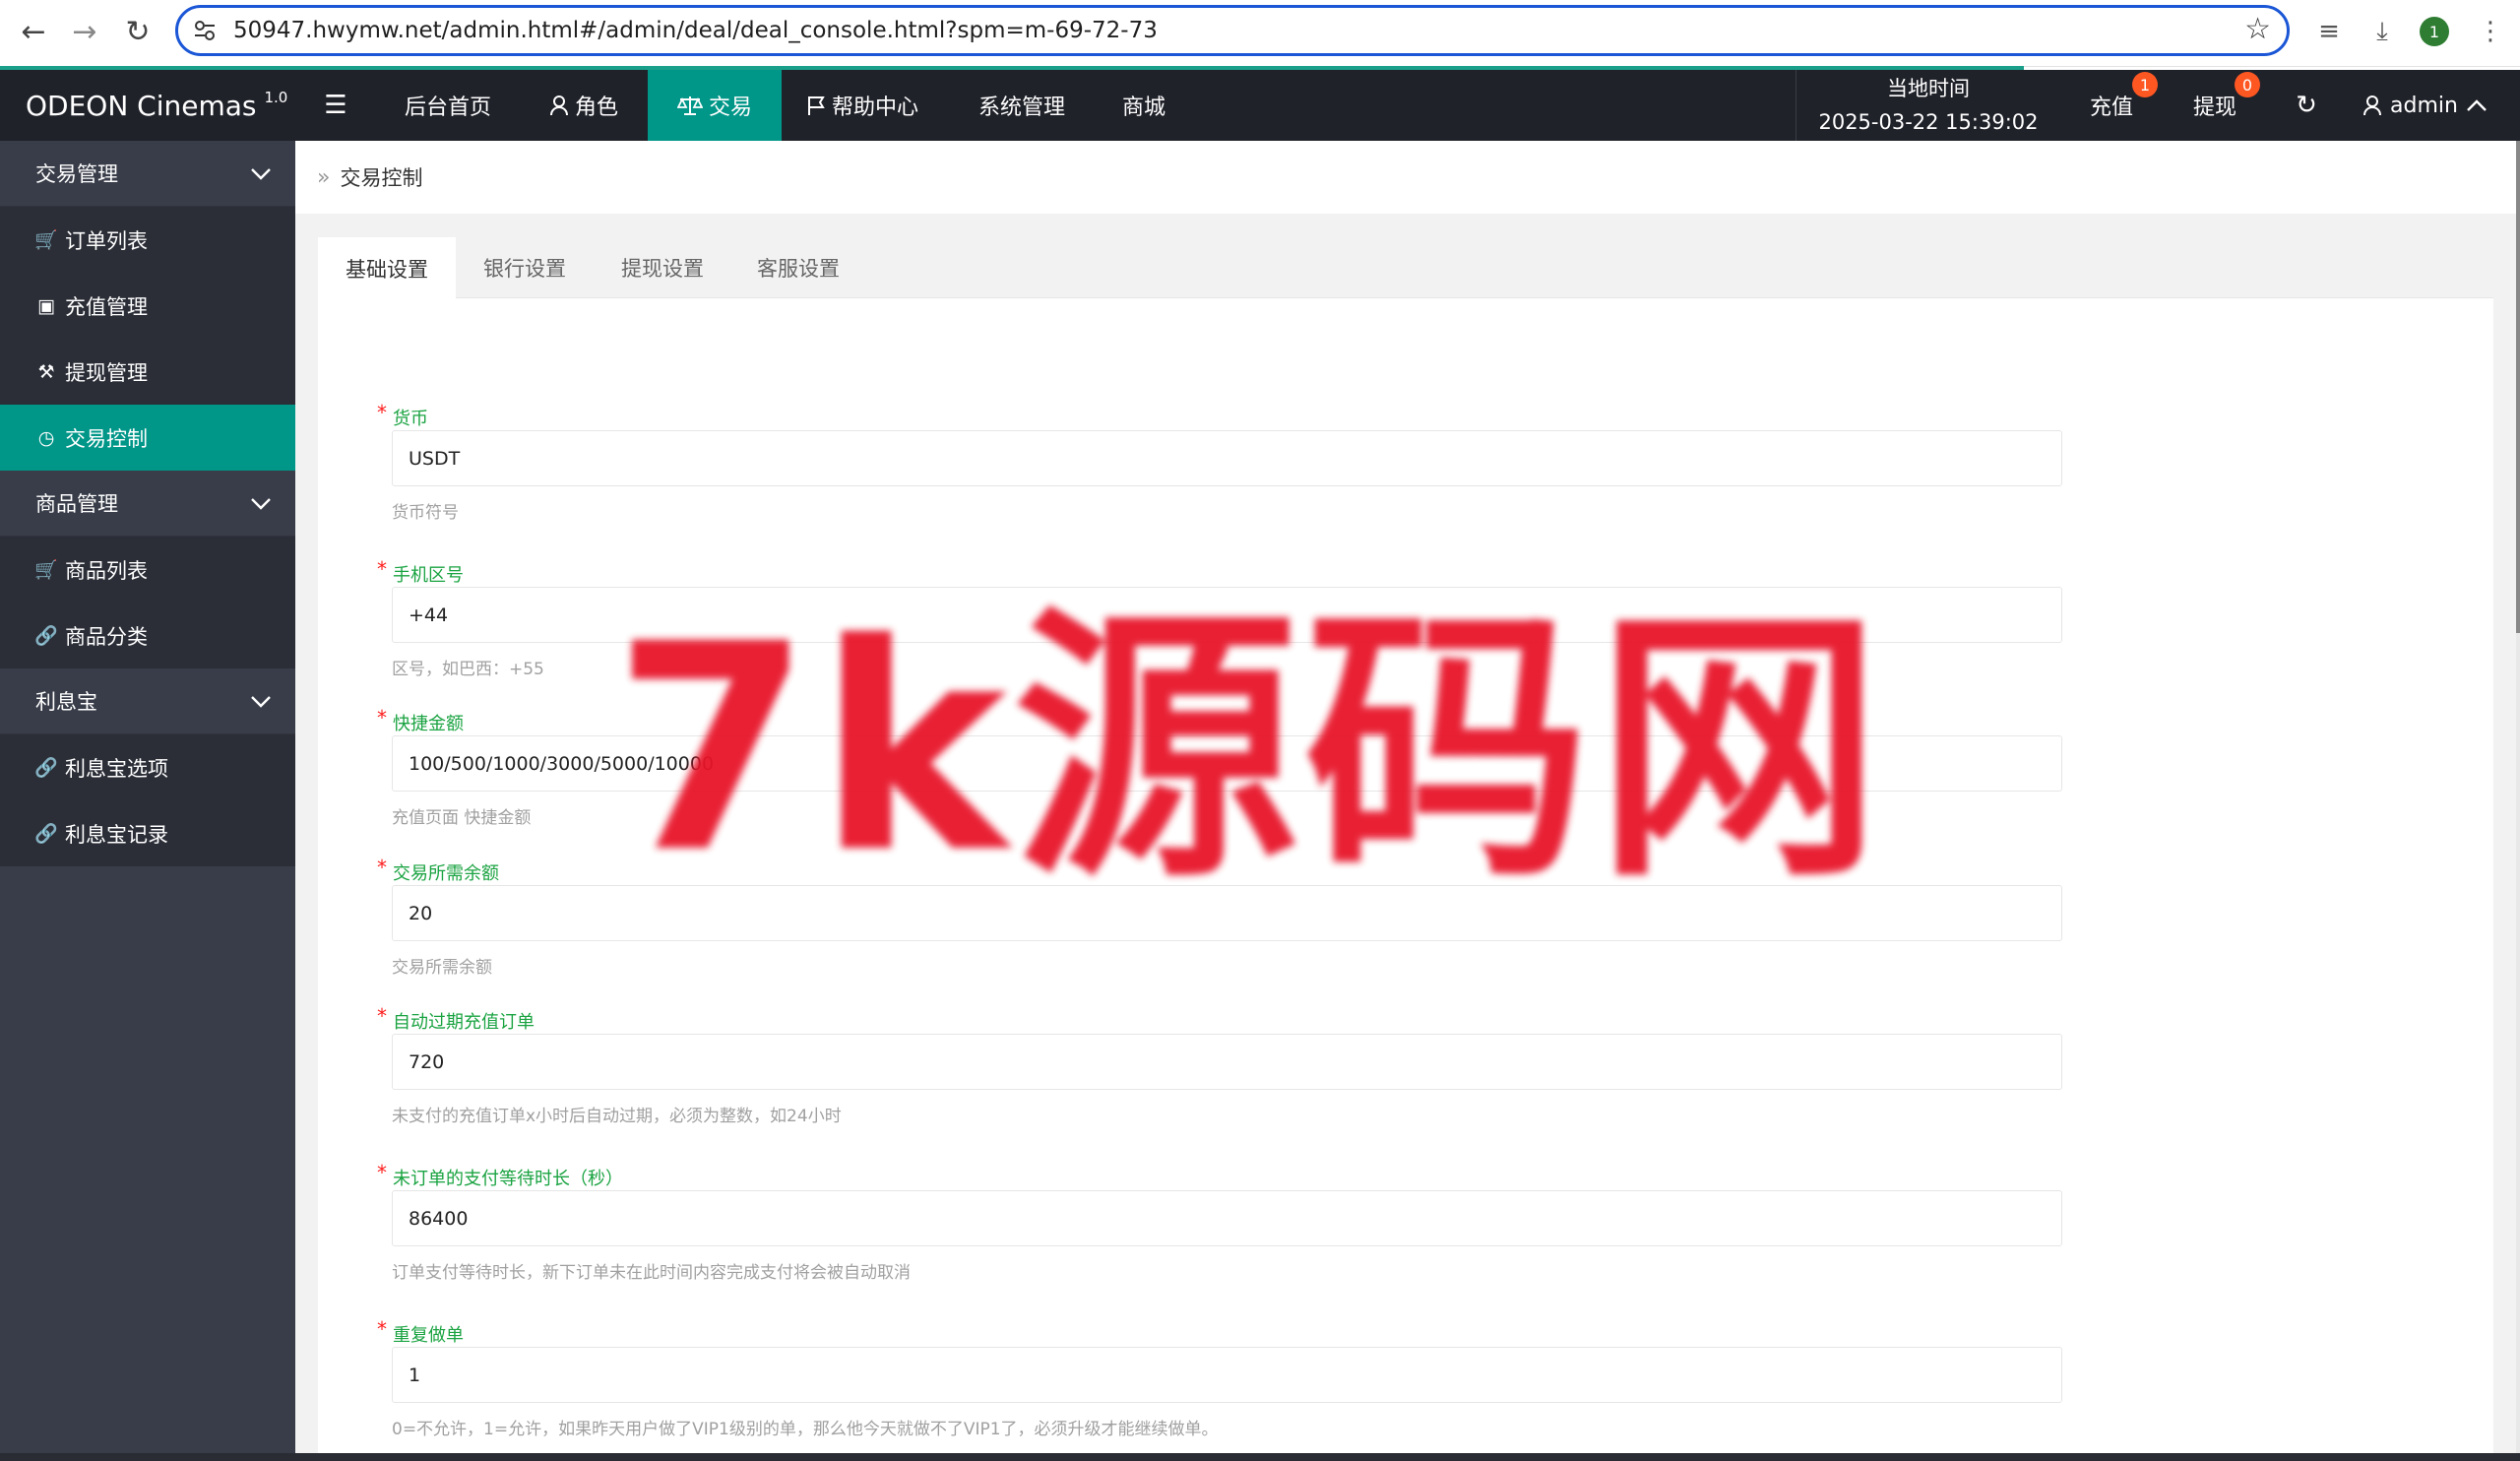 This screenshot has width=2520, height=1461. I want to click on bookmark-star-icon: ☆, so click(2257, 29).